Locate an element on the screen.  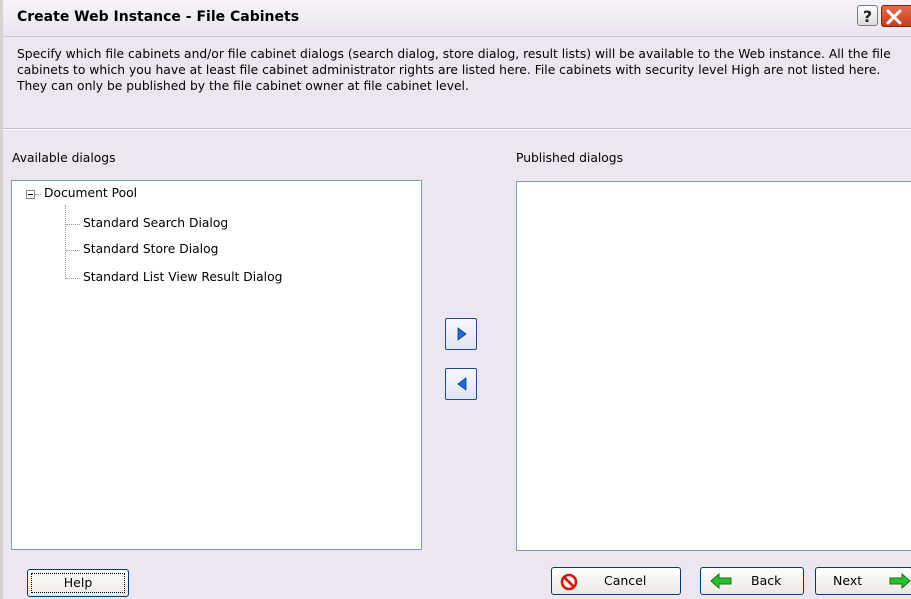
title-bar: Create Web Instance - File Cabinets ? is located at coordinates (457, 18).